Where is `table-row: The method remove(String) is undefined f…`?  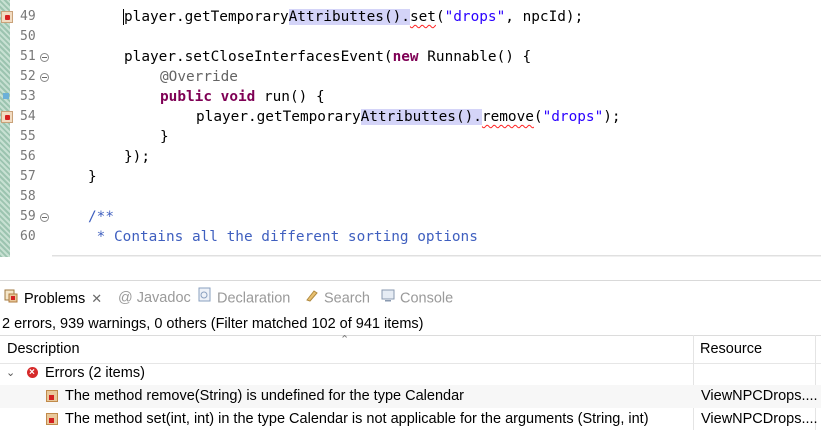 table-row: The method remove(String) is undefined f… is located at coordinates (410, 396).